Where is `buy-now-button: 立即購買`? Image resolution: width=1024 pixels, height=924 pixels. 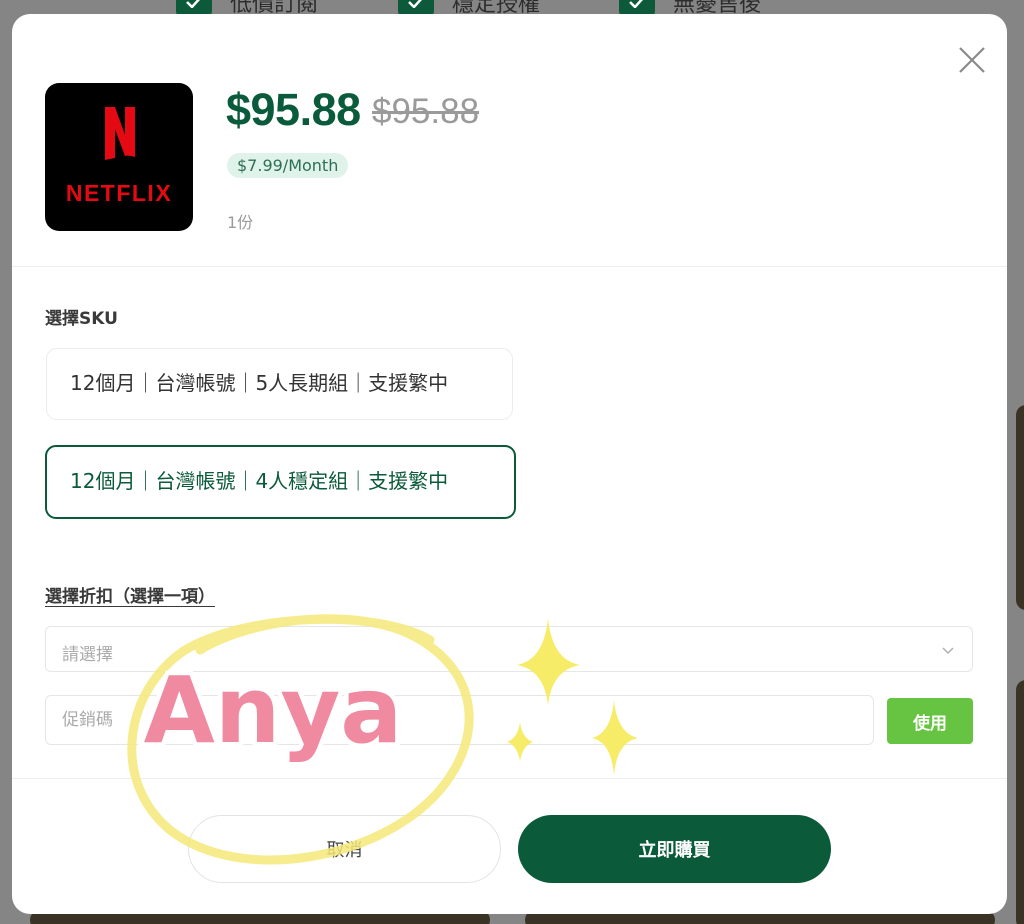
buy-now-button: 立即購買 is located at coordinates (674, 849).